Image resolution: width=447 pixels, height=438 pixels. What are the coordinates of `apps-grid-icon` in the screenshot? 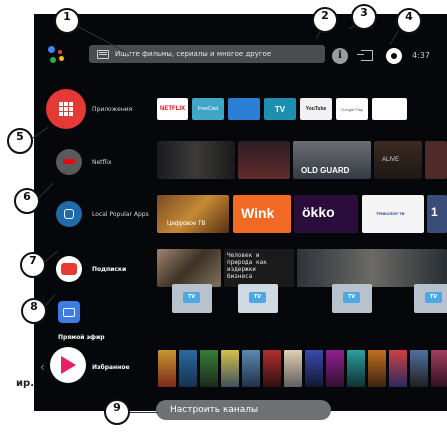 It's located at (66, 109).